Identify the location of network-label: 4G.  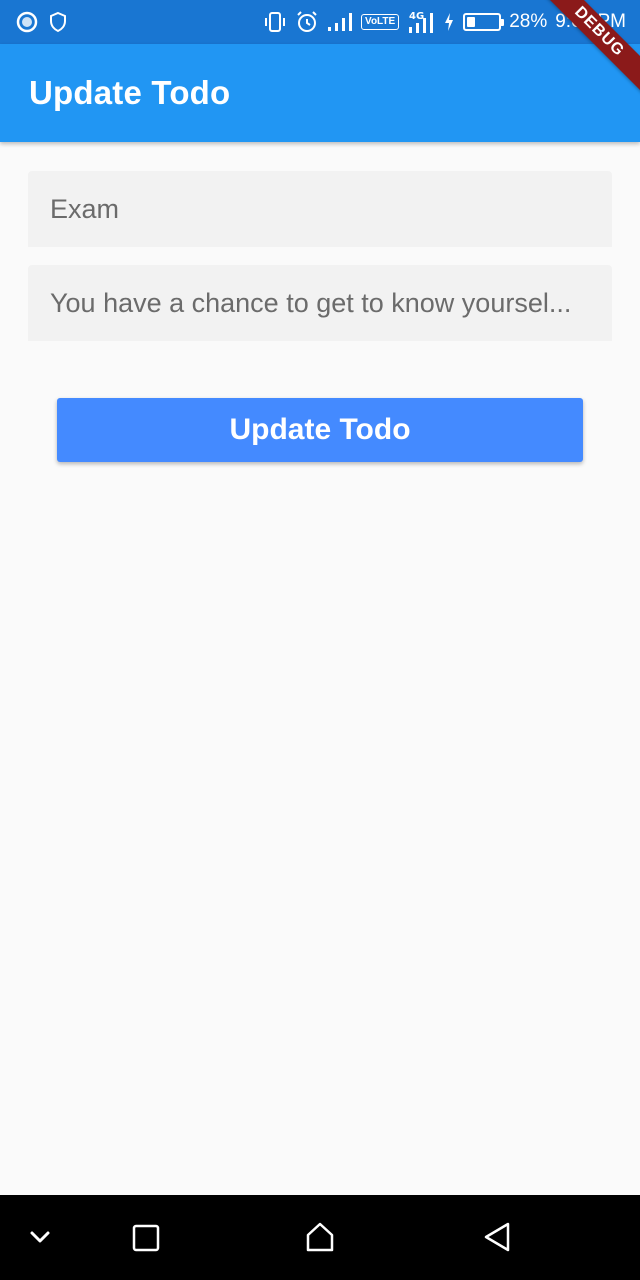
(416, 16).